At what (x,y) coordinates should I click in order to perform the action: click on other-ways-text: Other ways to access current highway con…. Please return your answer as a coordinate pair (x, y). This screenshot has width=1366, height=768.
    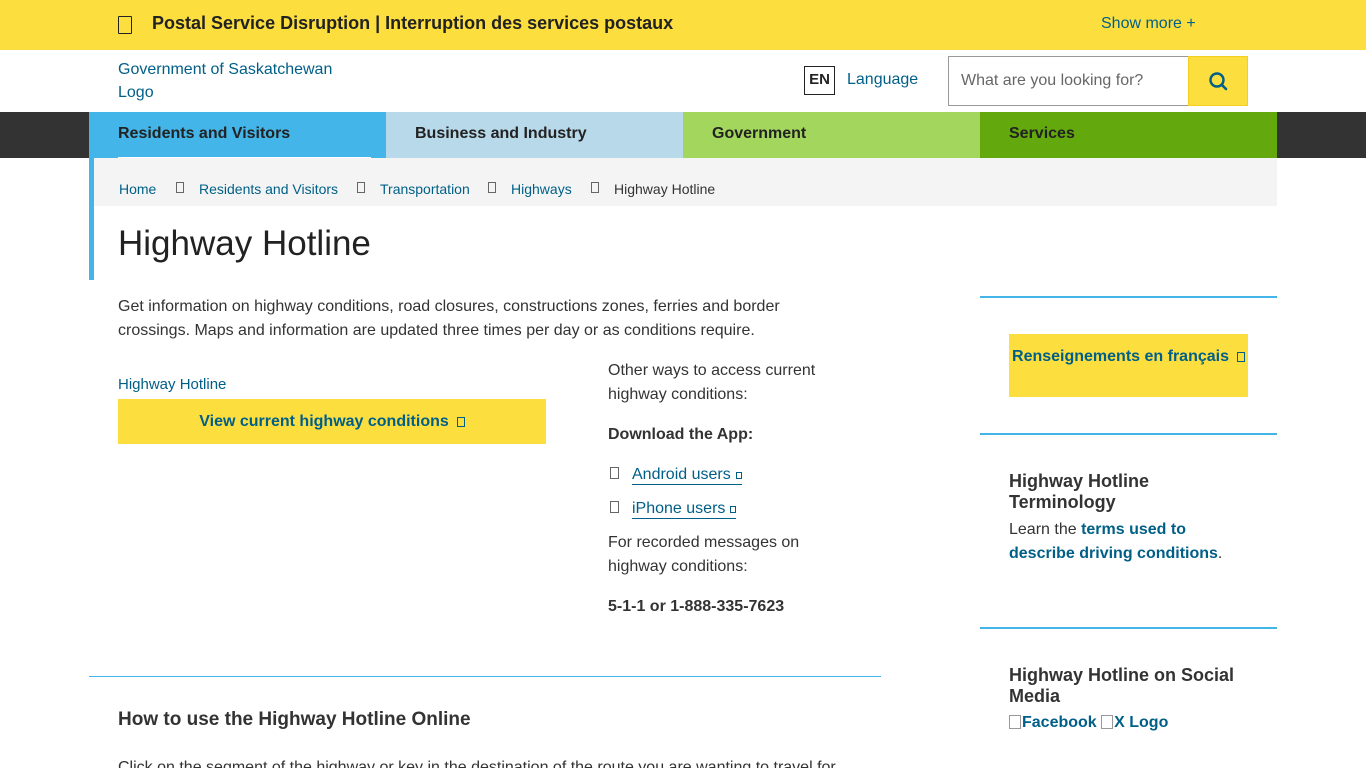
    Looking at the image, I should click on (712, 382).